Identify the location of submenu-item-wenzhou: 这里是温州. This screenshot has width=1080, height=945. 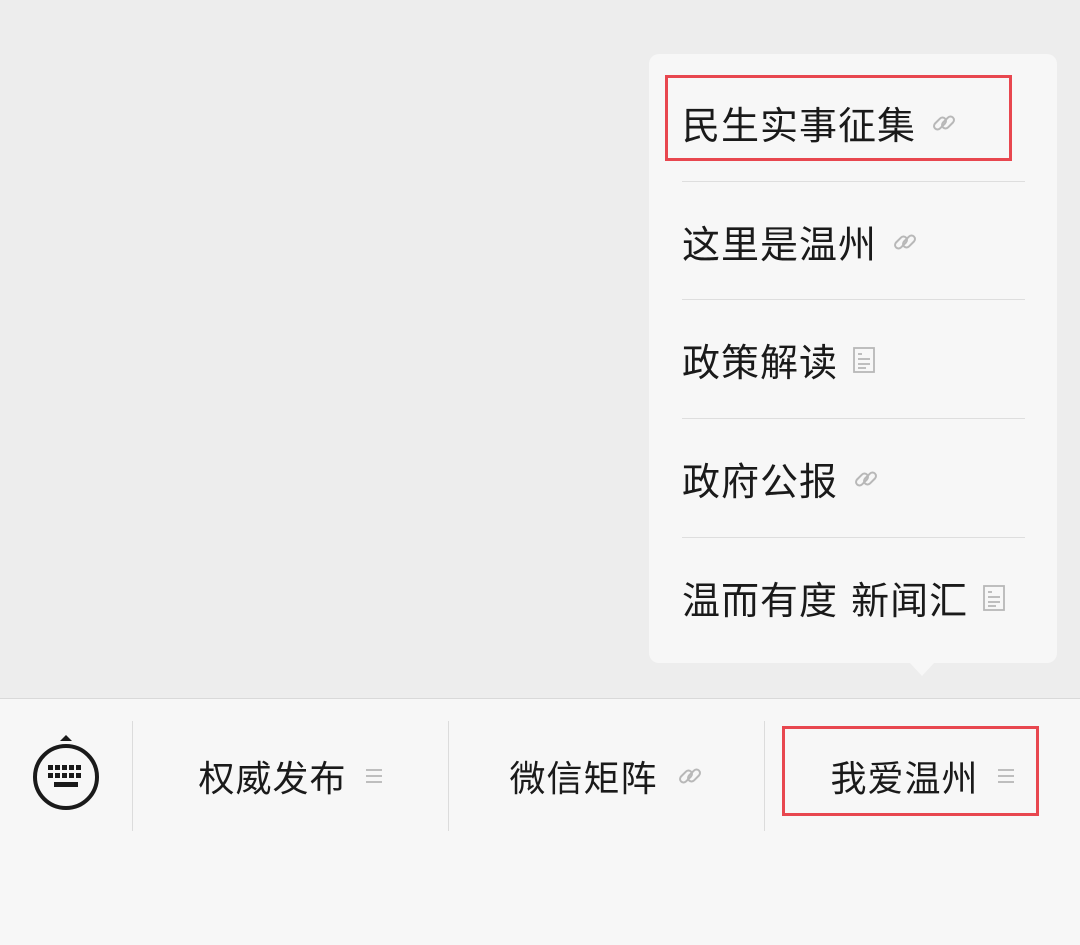
(853, 241).